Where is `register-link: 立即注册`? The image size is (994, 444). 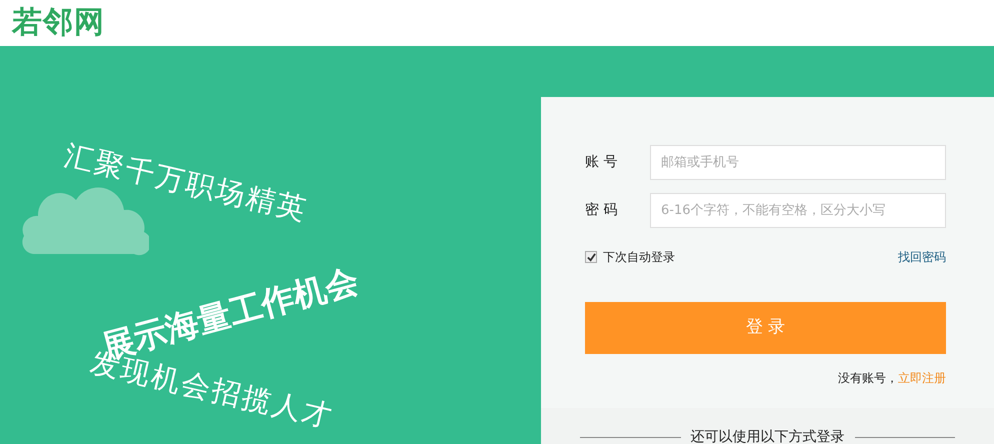
register-link: 立即注册 is located at coordinates (922, 378).